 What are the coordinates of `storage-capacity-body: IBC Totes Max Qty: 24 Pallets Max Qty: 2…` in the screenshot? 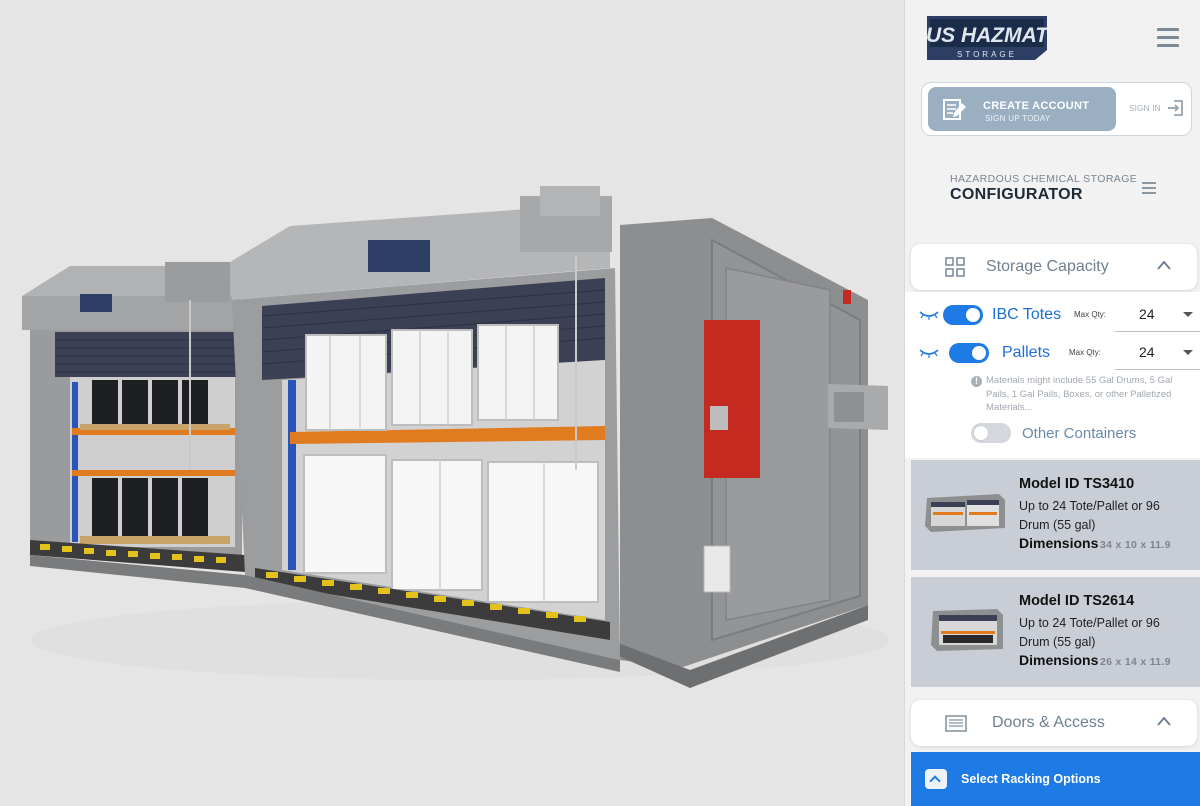 It's located at (1052, 375).